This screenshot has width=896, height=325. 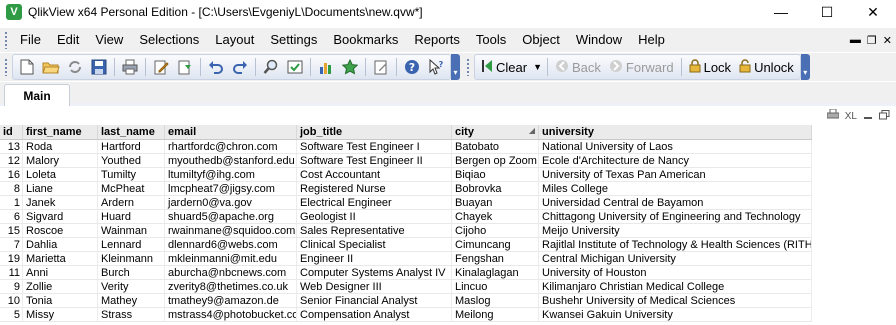 What do you see at coordinates (11, 174) in the screenshot?
I see `cell-id: 16` at bounding box center [11, 174].